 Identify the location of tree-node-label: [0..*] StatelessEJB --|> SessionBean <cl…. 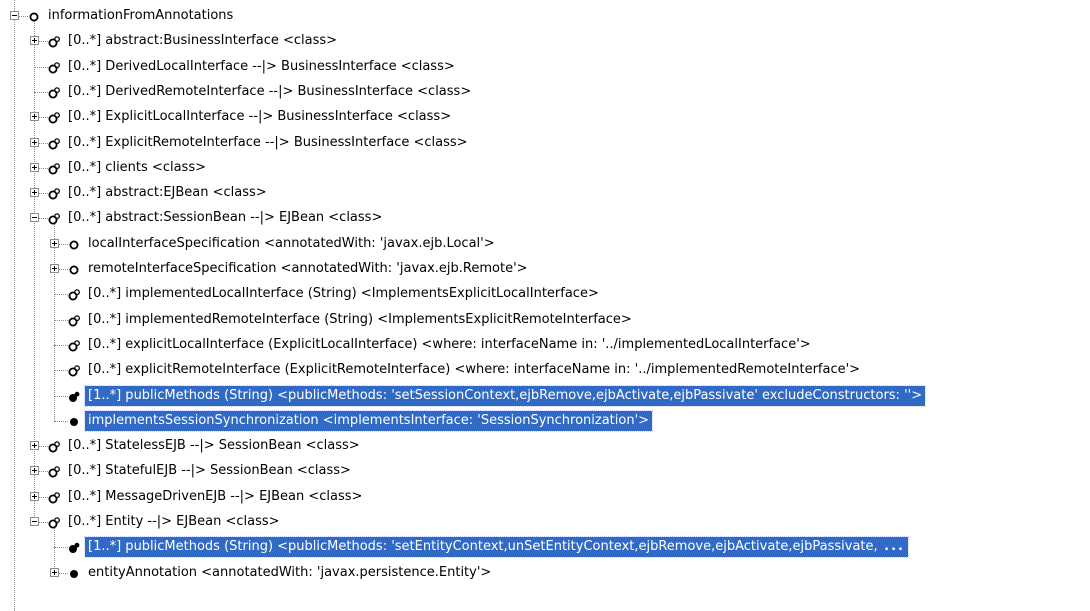
(214, 446).